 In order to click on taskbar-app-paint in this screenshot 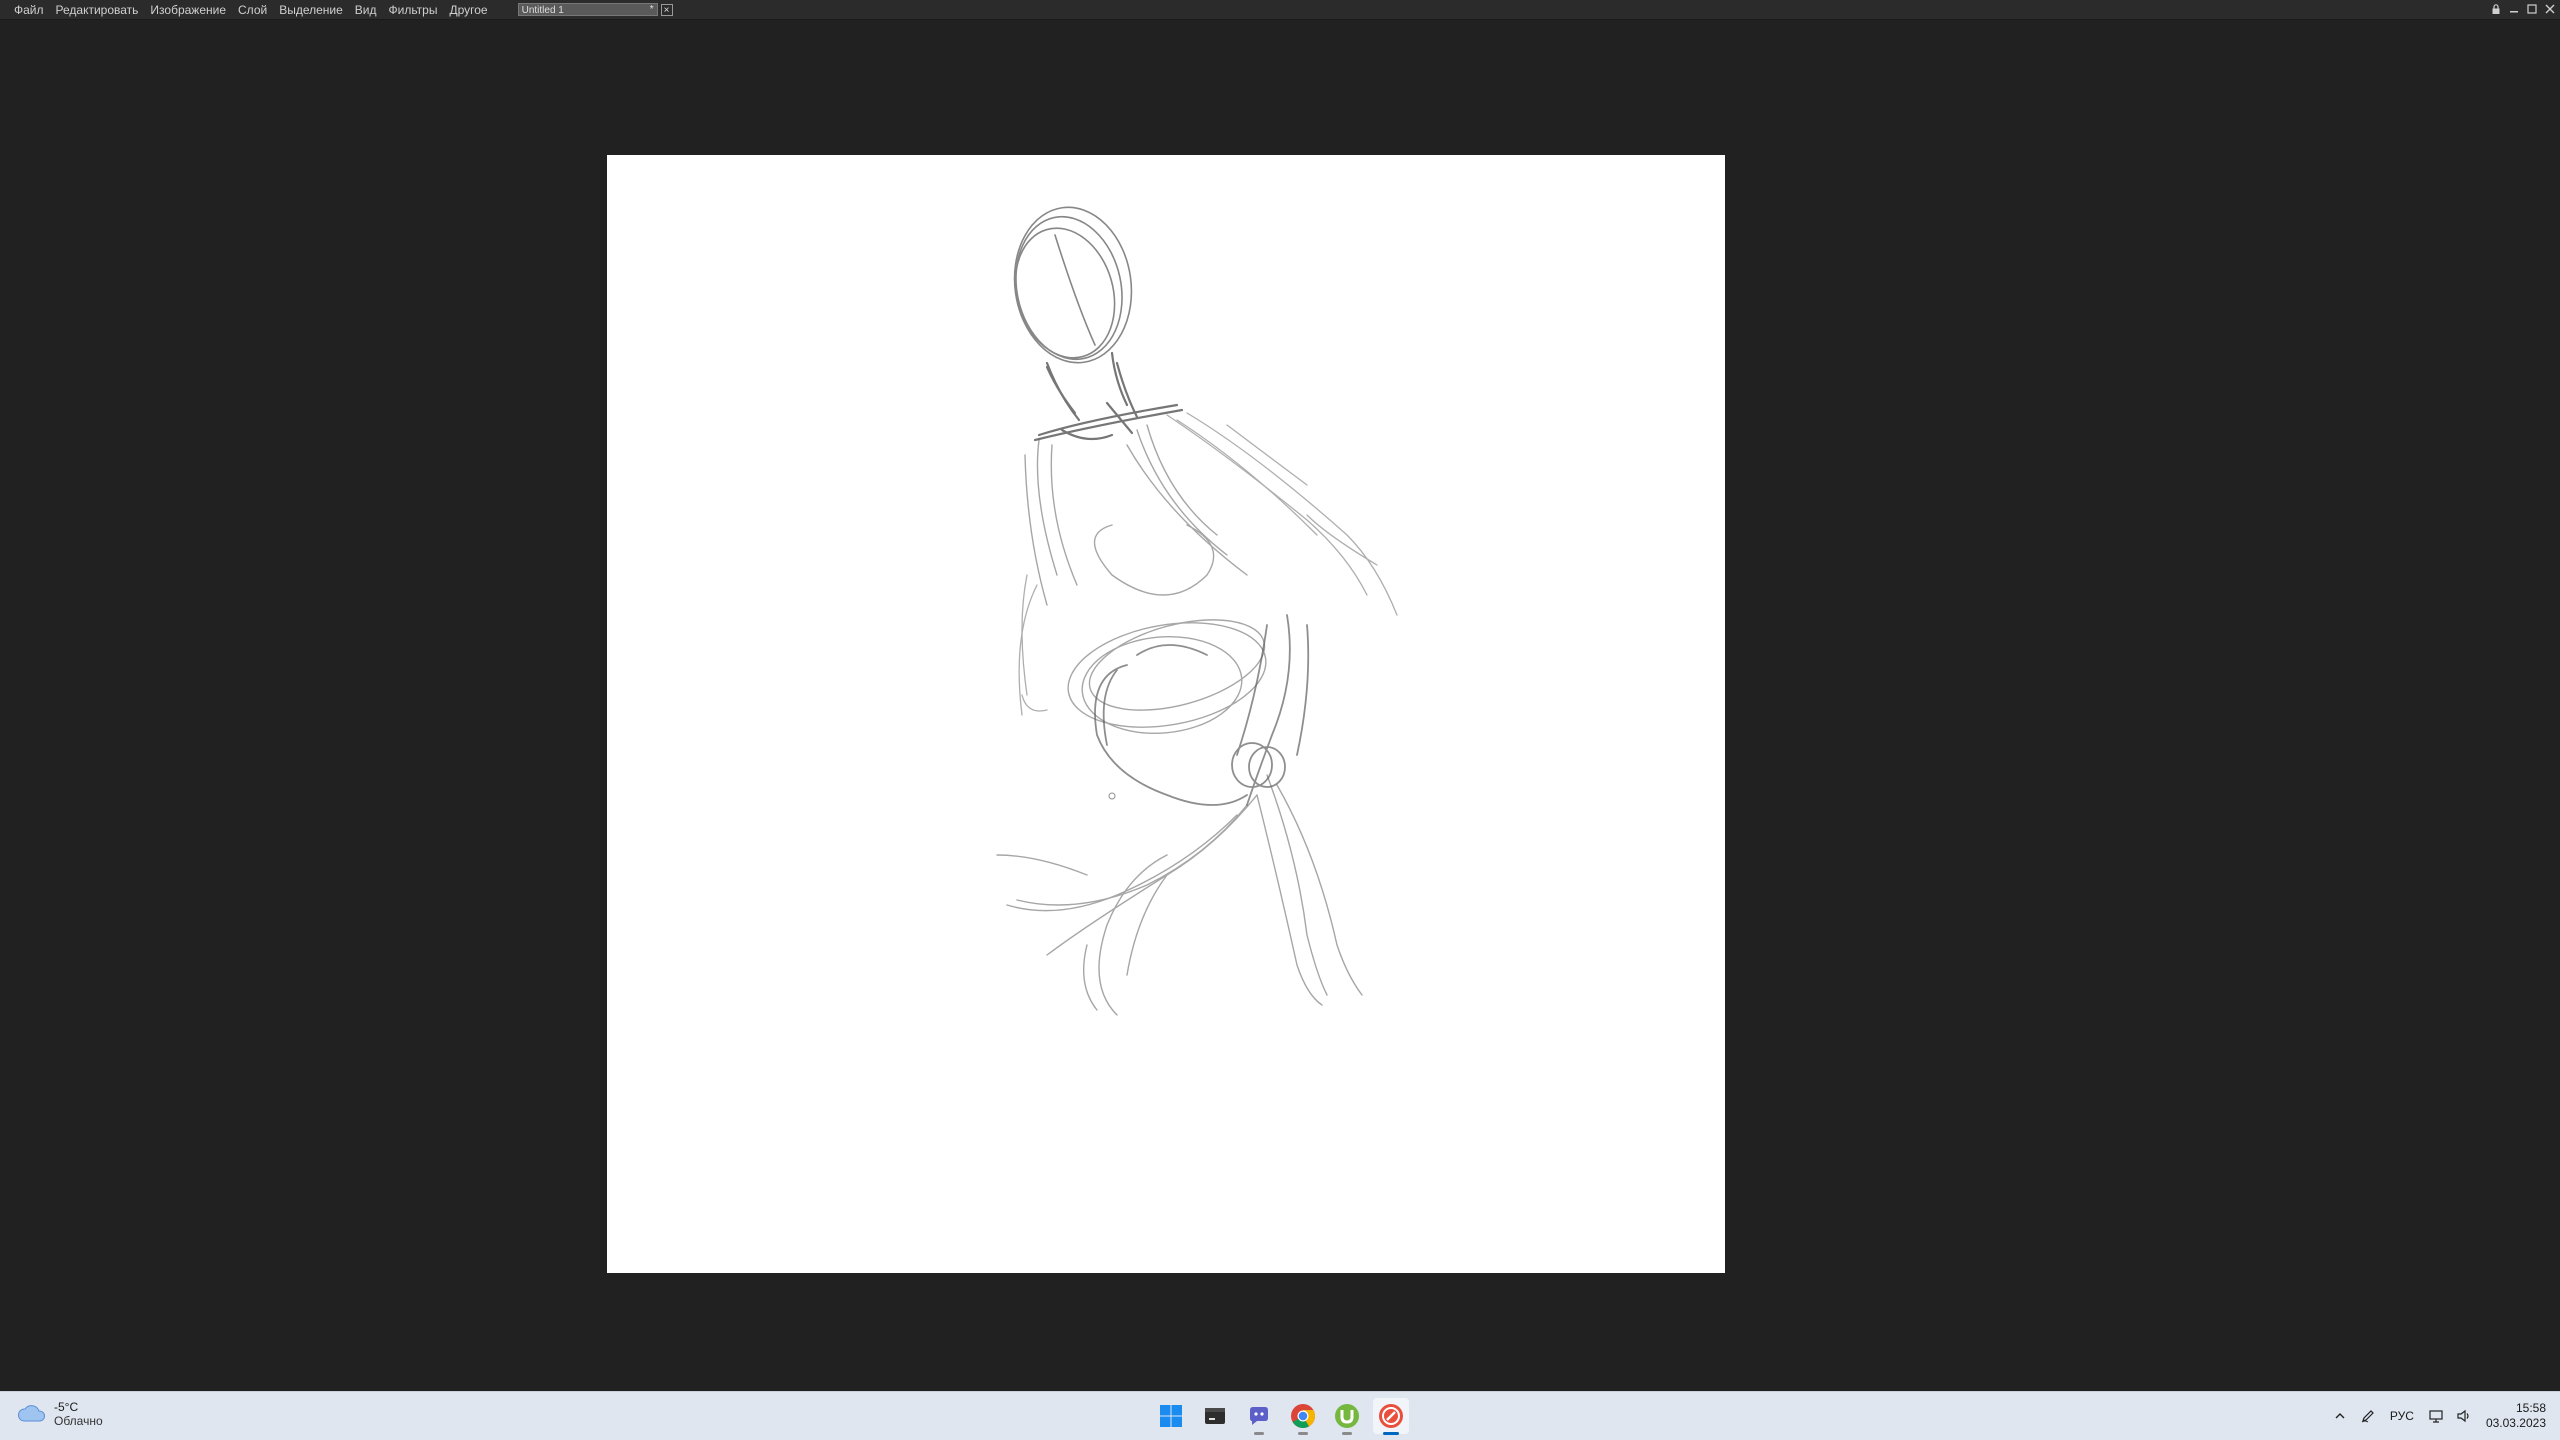, I will do `click(1391, 1416)`.